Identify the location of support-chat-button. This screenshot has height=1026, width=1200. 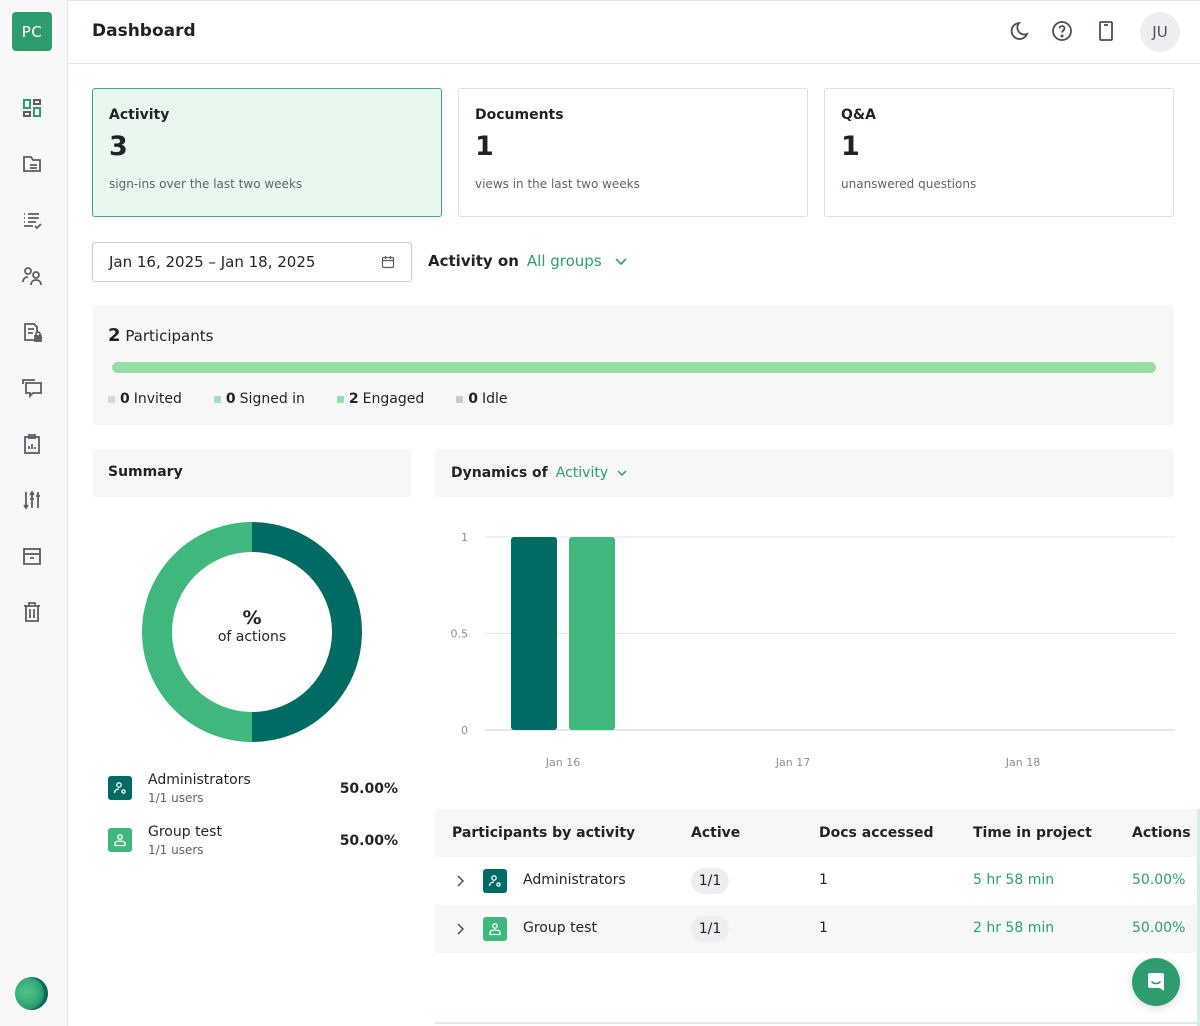
(1156, 982).